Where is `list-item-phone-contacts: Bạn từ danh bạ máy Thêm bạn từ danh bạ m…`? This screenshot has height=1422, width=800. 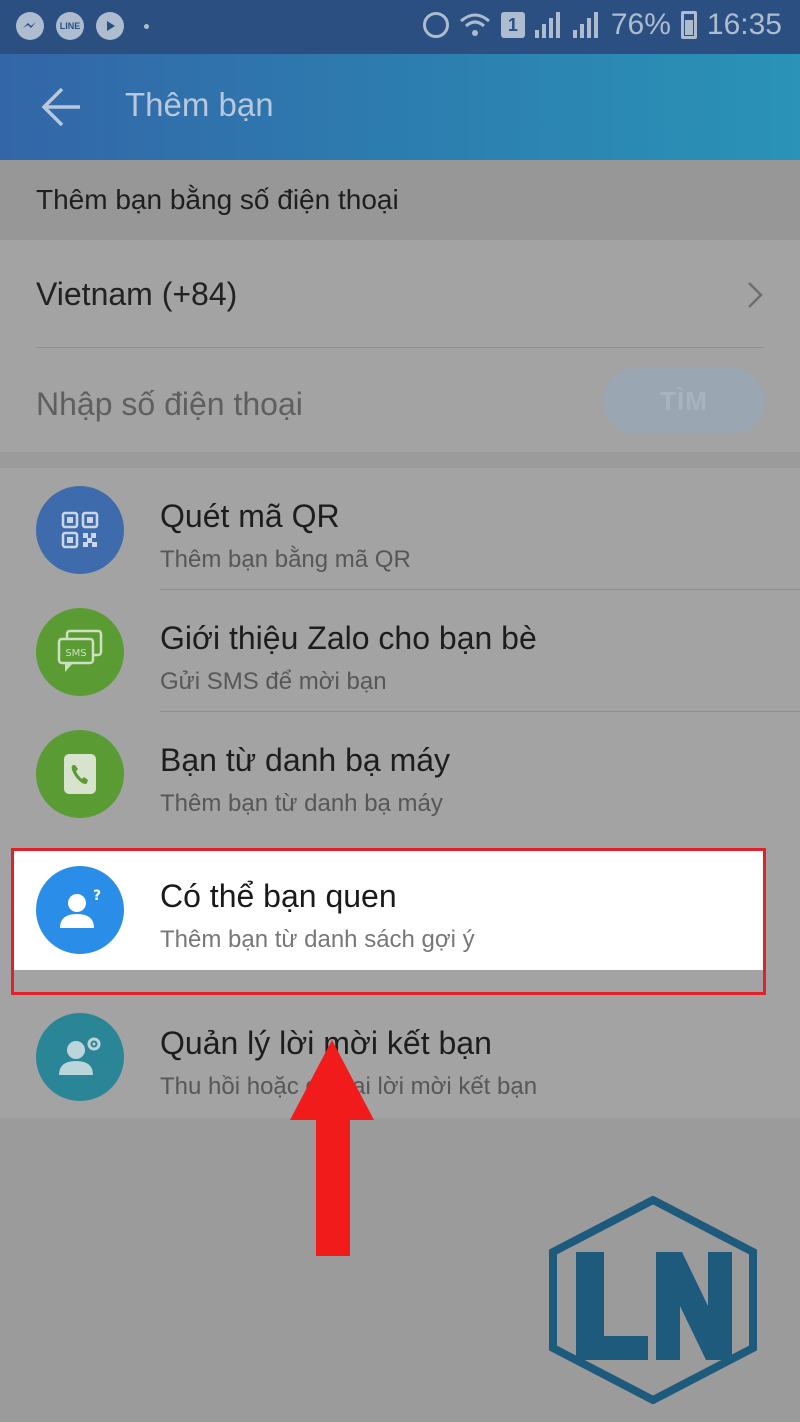 list-item-phone-contacts: Bạn từ danh bạ máy Thêm bạn từ danh bạ m… is located at coordinates (400, 773).